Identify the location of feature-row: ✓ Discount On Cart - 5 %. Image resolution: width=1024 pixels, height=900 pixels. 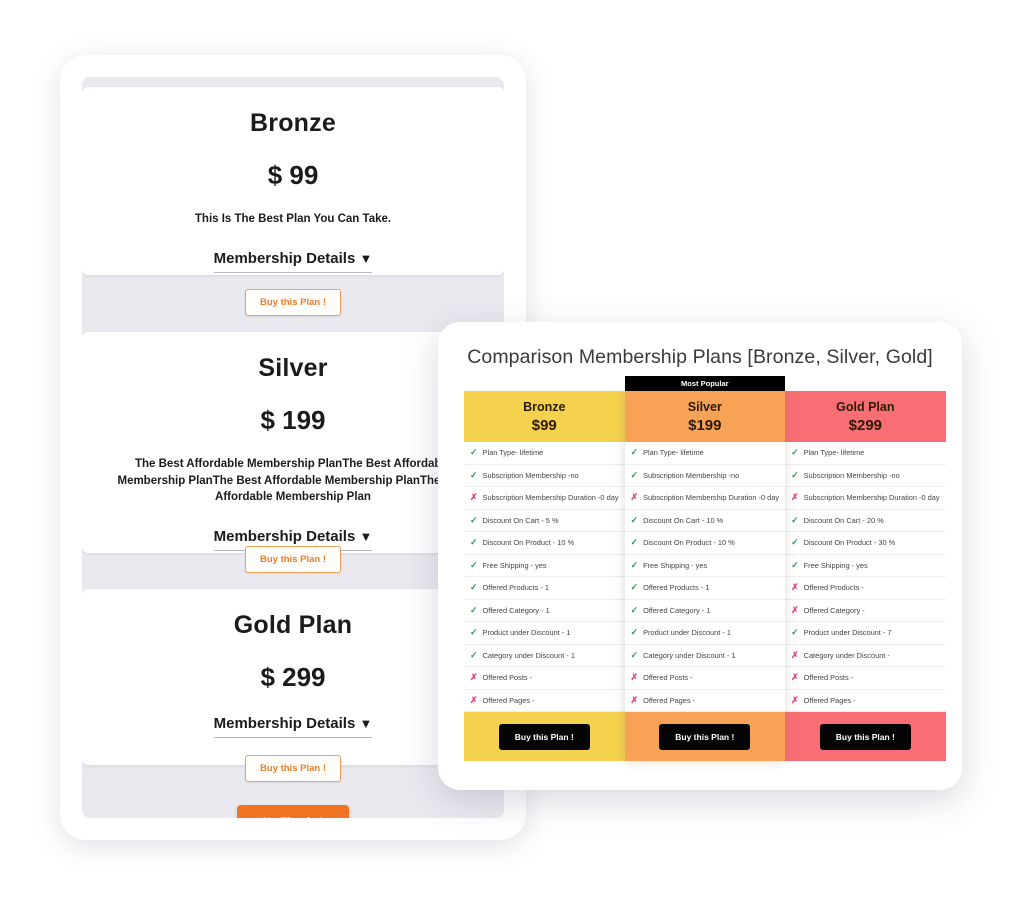
(544, 521).